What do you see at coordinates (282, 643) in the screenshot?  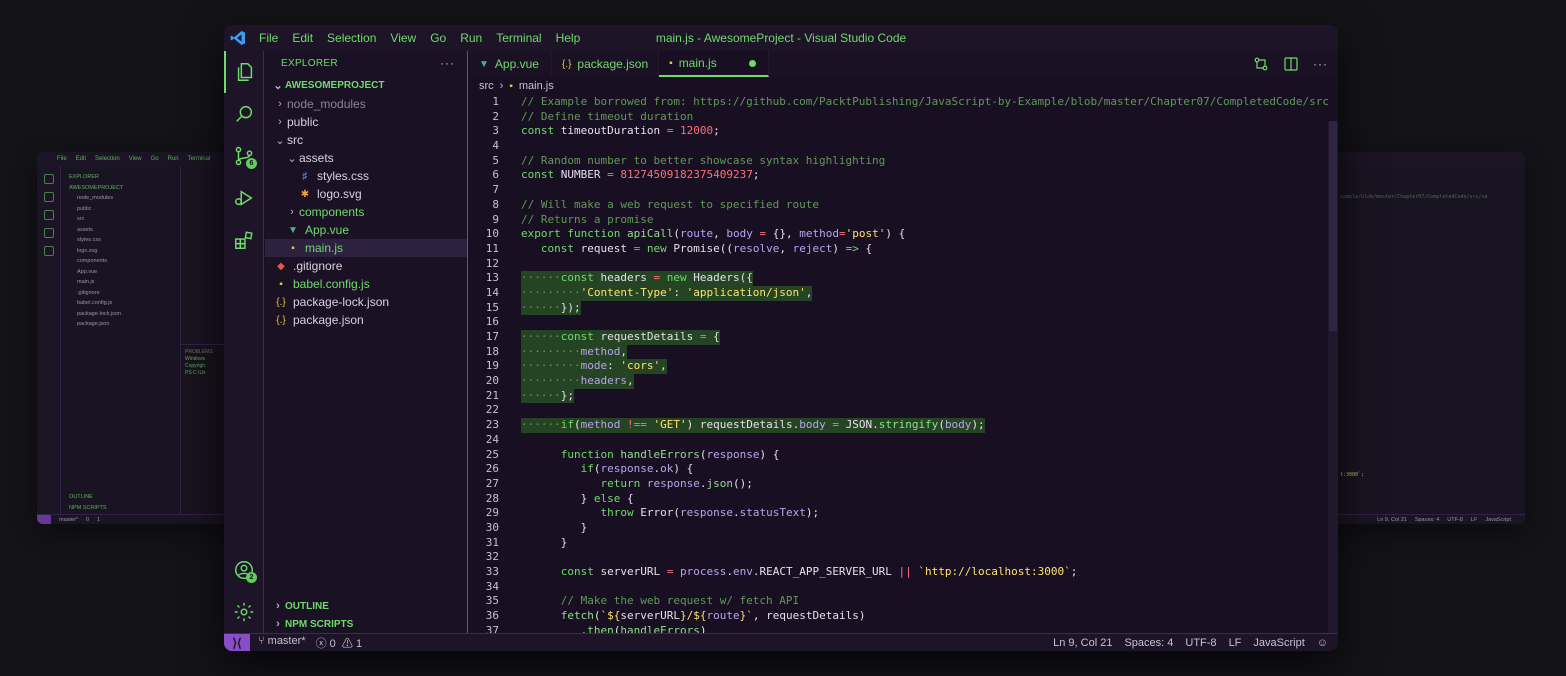 I see `branch-status: ⑂ master*` at bounding box center [282, 643].